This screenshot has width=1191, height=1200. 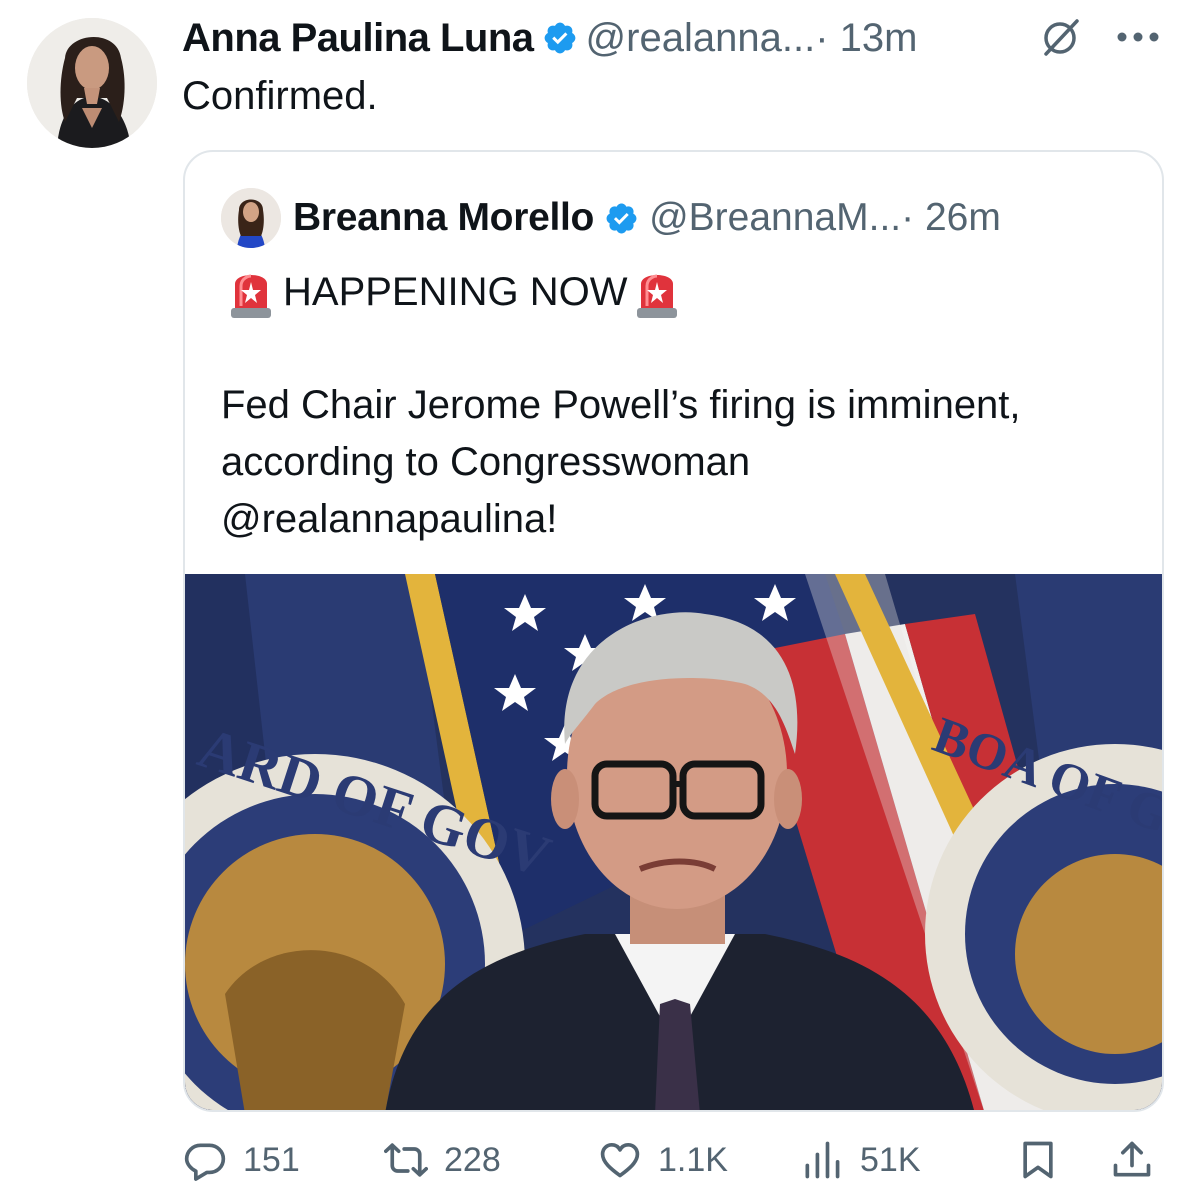 I want to click on verified-badge-icon, so click(x=559, y=38).